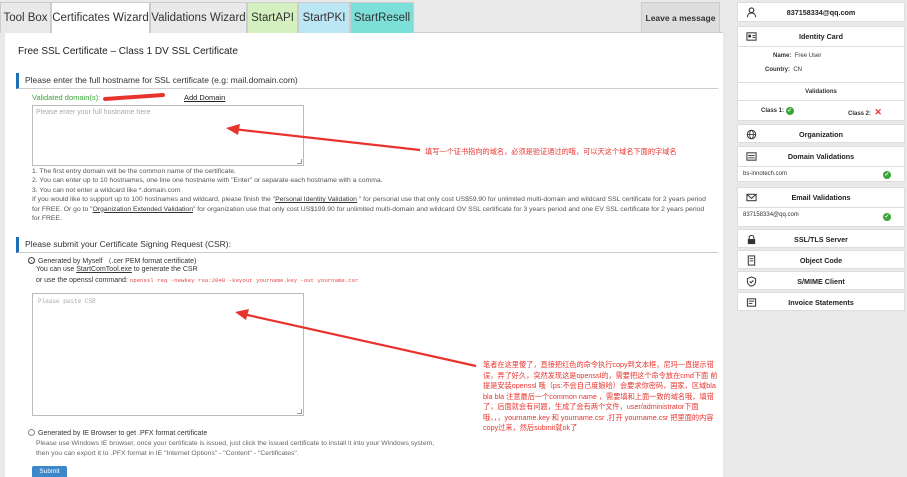 The height and width of the screenshot is (477, 907). I want to click on tab-certificates-wizard: Certificates Wizard, so click(100, 18).